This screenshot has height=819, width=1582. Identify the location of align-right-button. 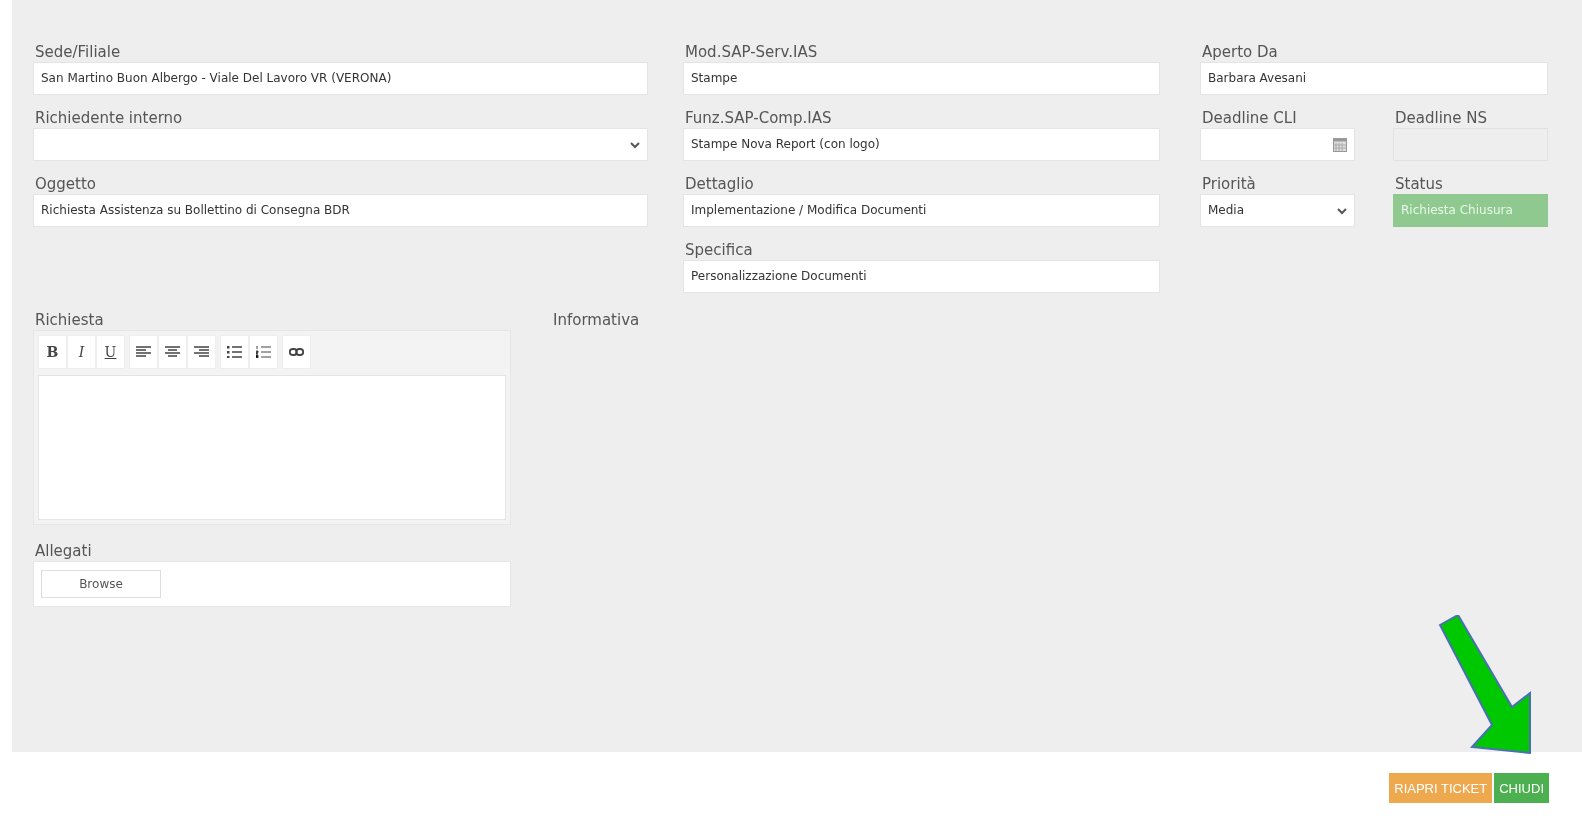
(201, 352).